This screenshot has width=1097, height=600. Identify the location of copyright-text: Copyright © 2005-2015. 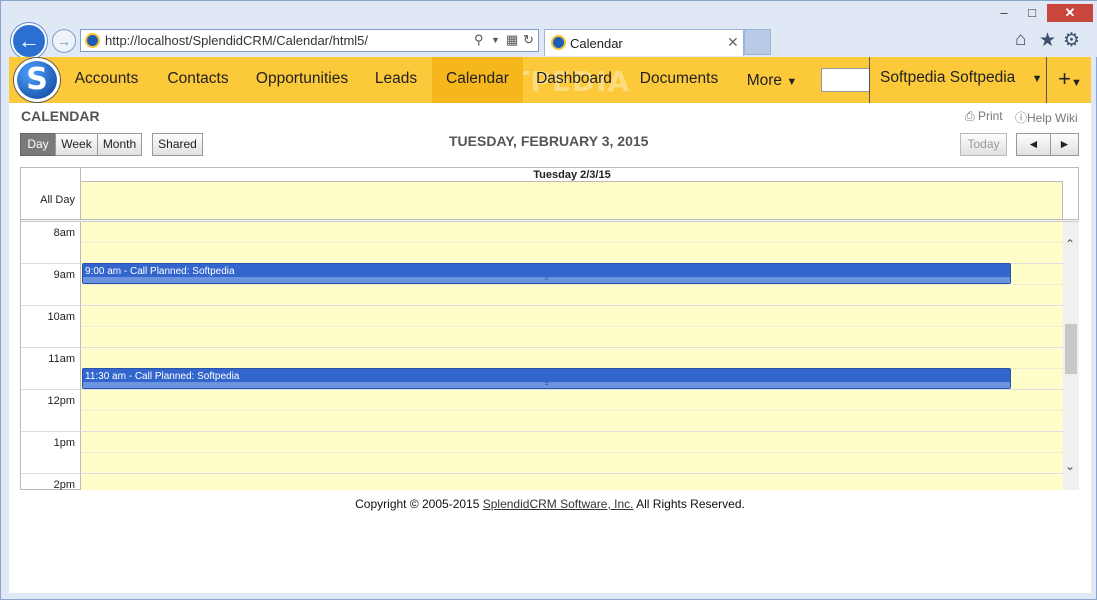
(419, 504).